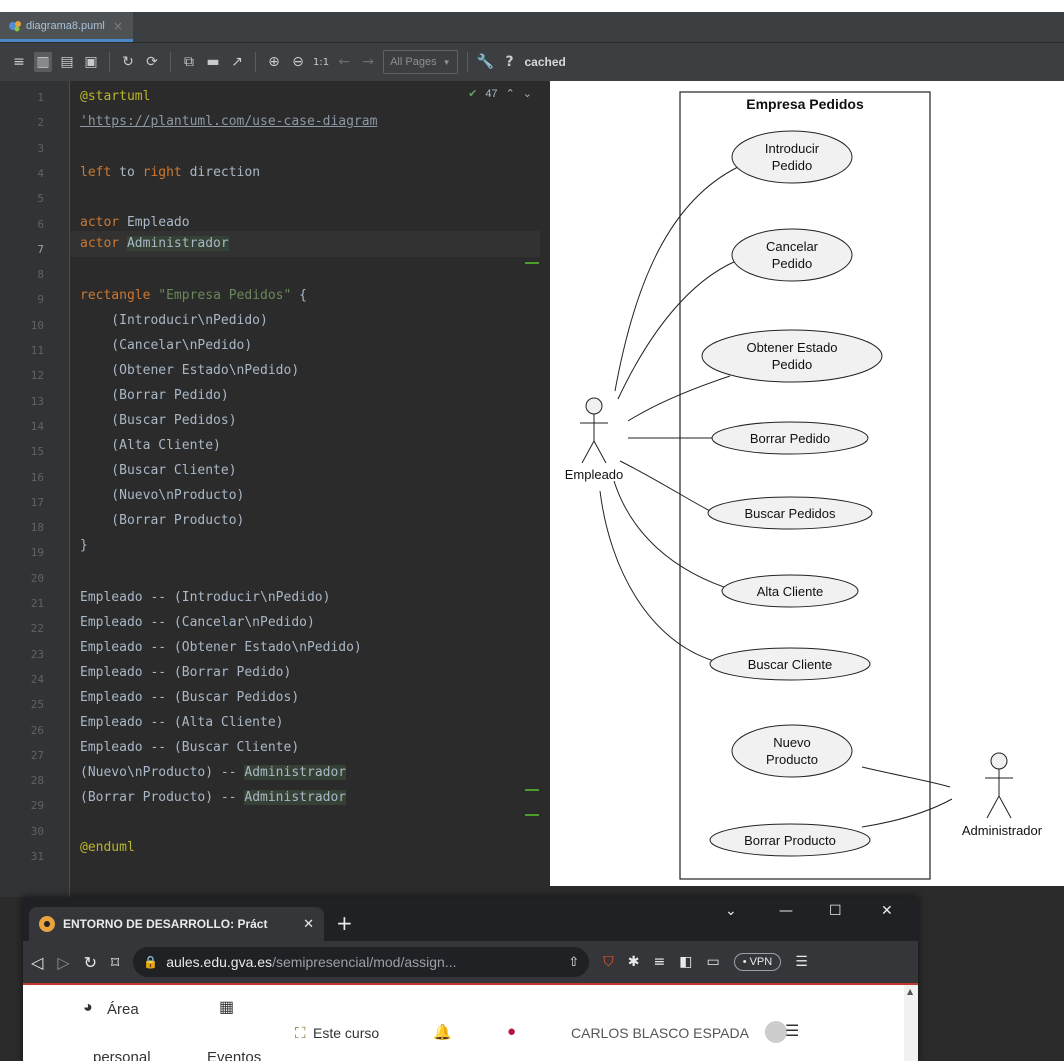  I want to click on help-button: ?, so click(510, 62).